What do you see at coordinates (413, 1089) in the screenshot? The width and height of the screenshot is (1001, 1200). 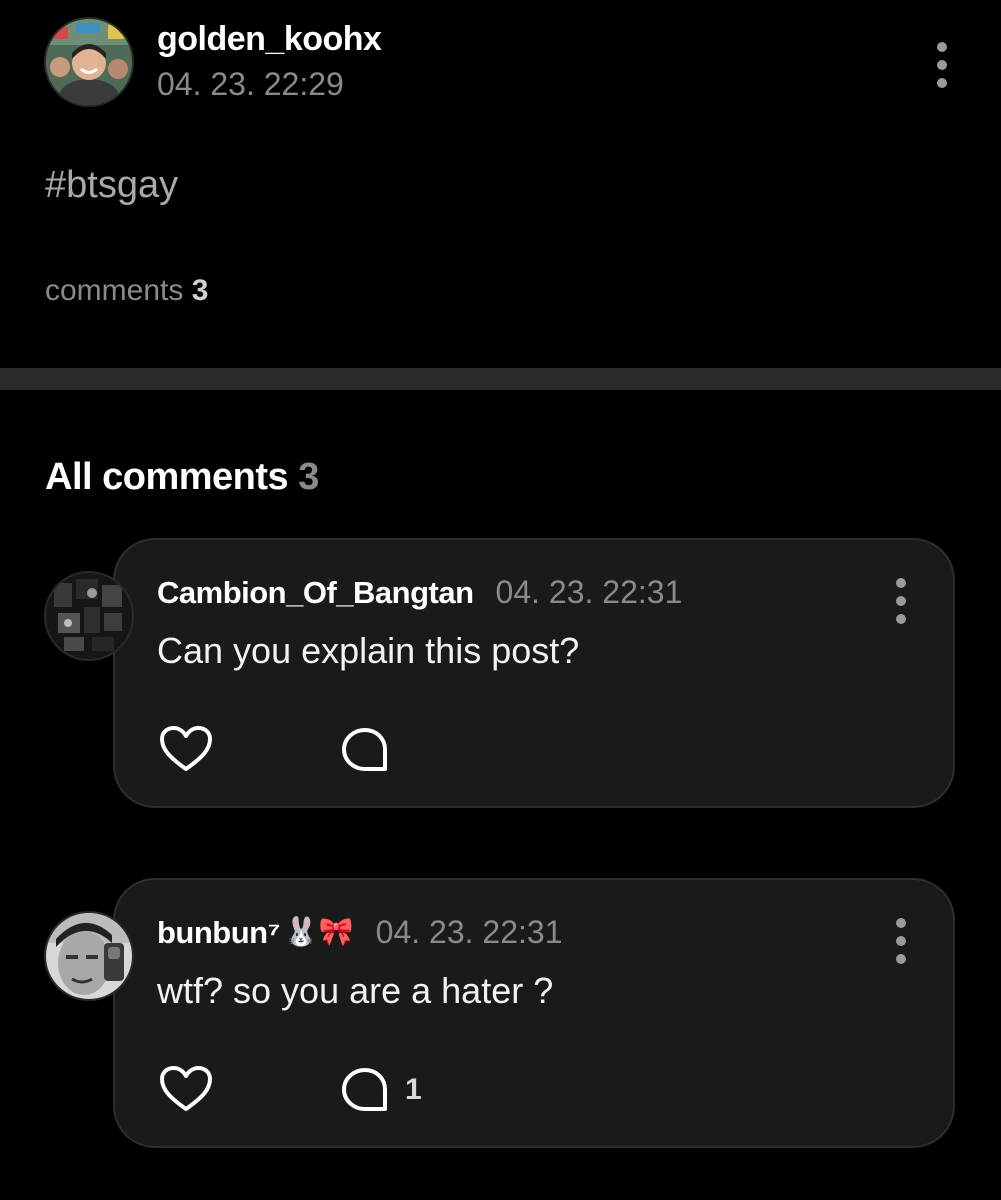 I see `reply-count: 1` at bounding box center [413, 1089].